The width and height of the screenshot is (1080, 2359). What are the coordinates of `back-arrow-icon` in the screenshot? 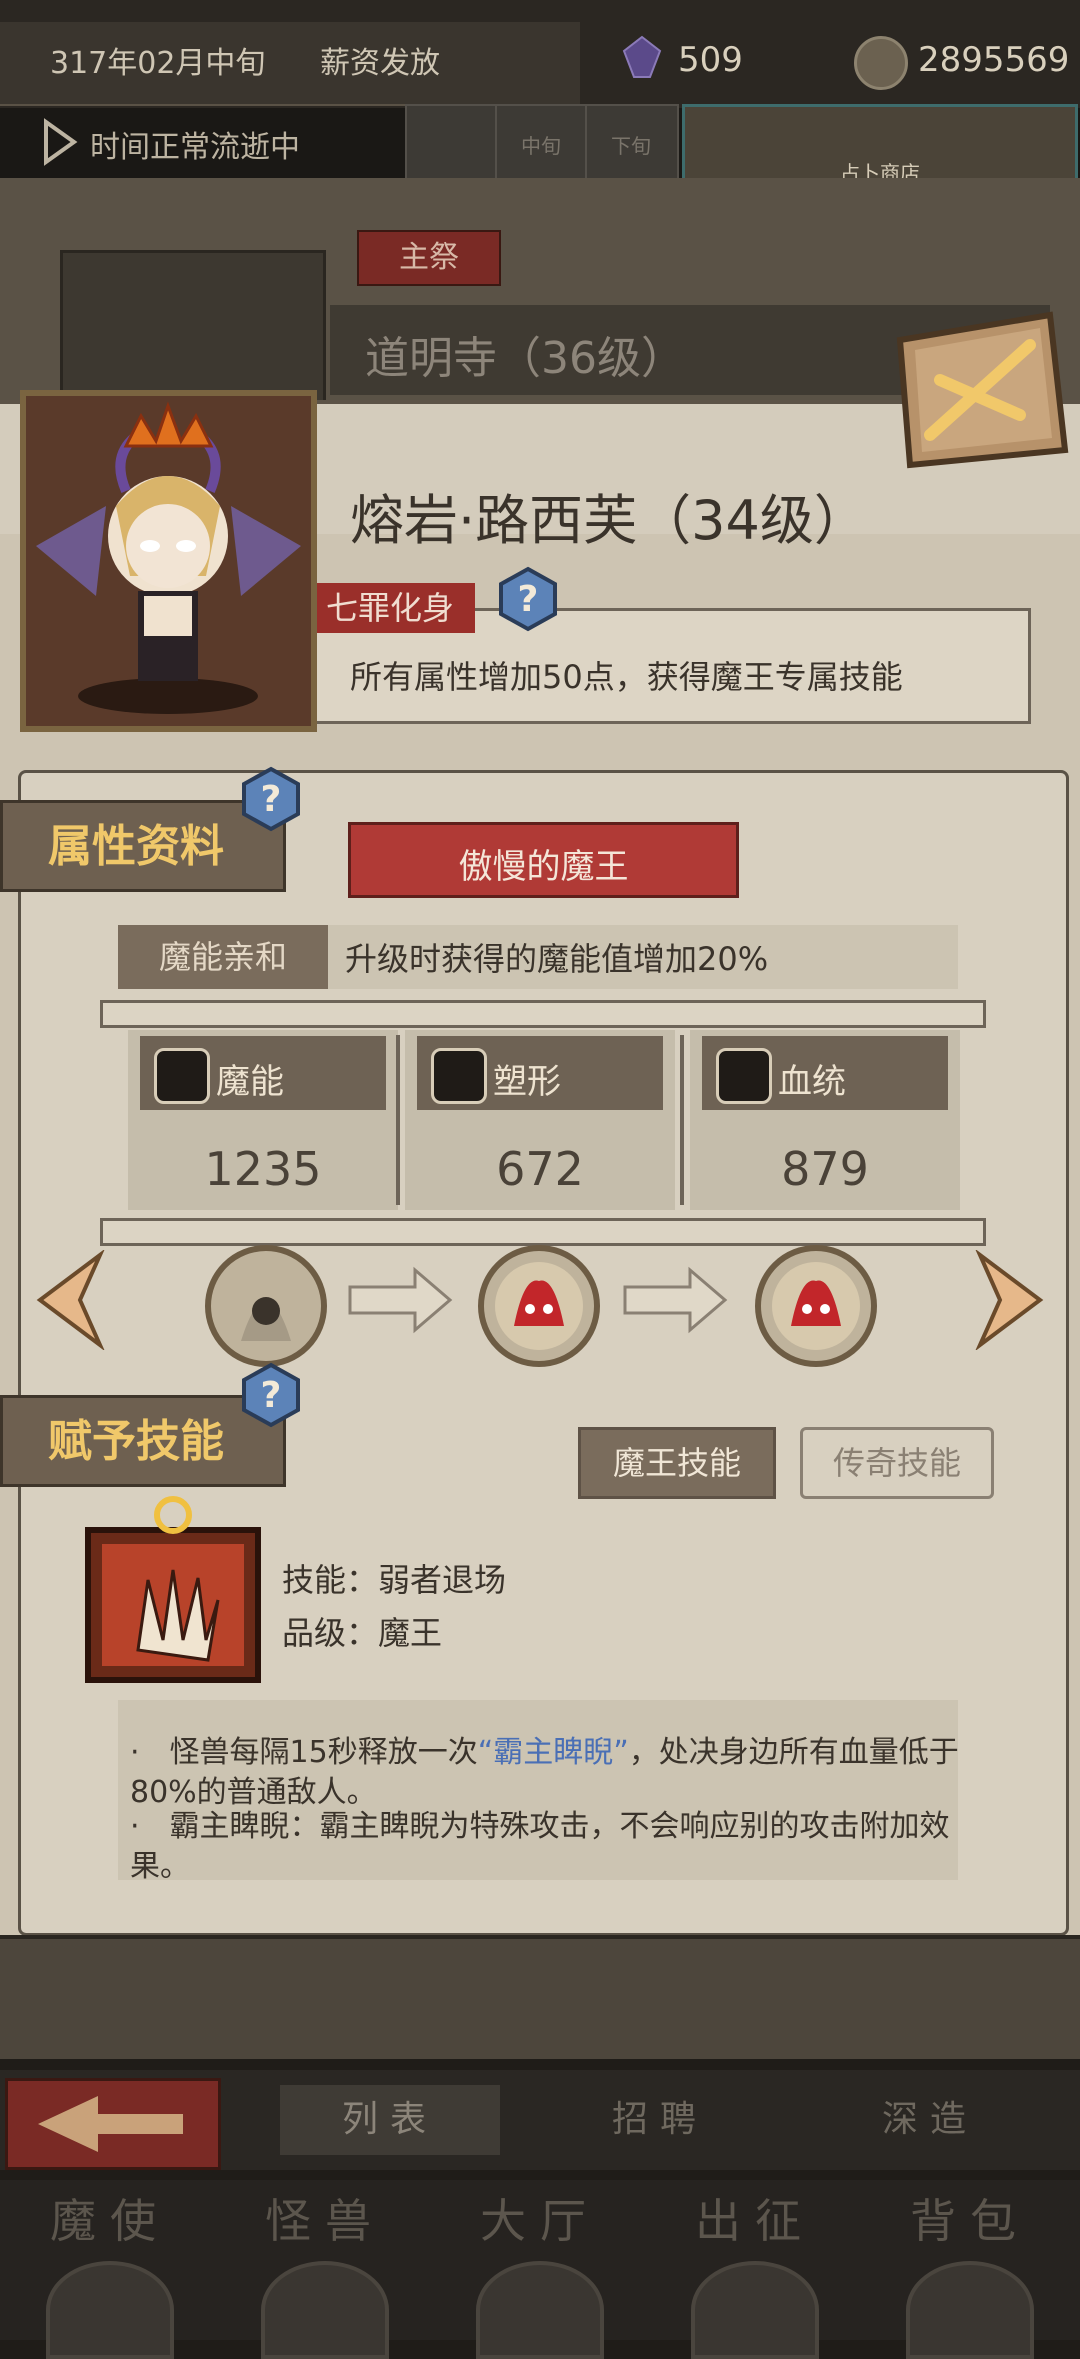 It's located at (110, 2124).